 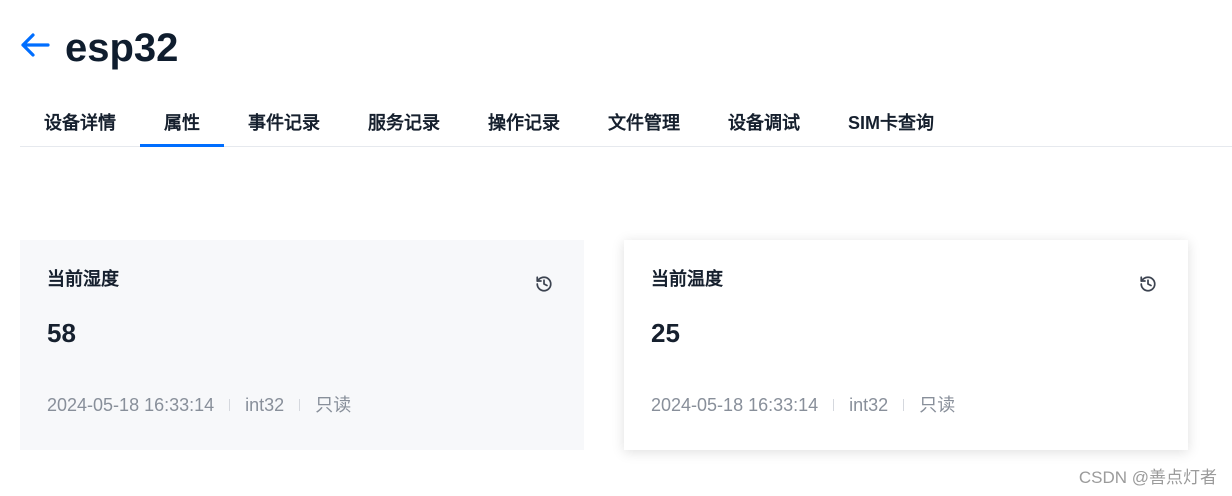 What do you see at coordinates (524, 123) in the screenshot?
I see `tab-operation-log: 操作记录` at bounding box center [524, 123].